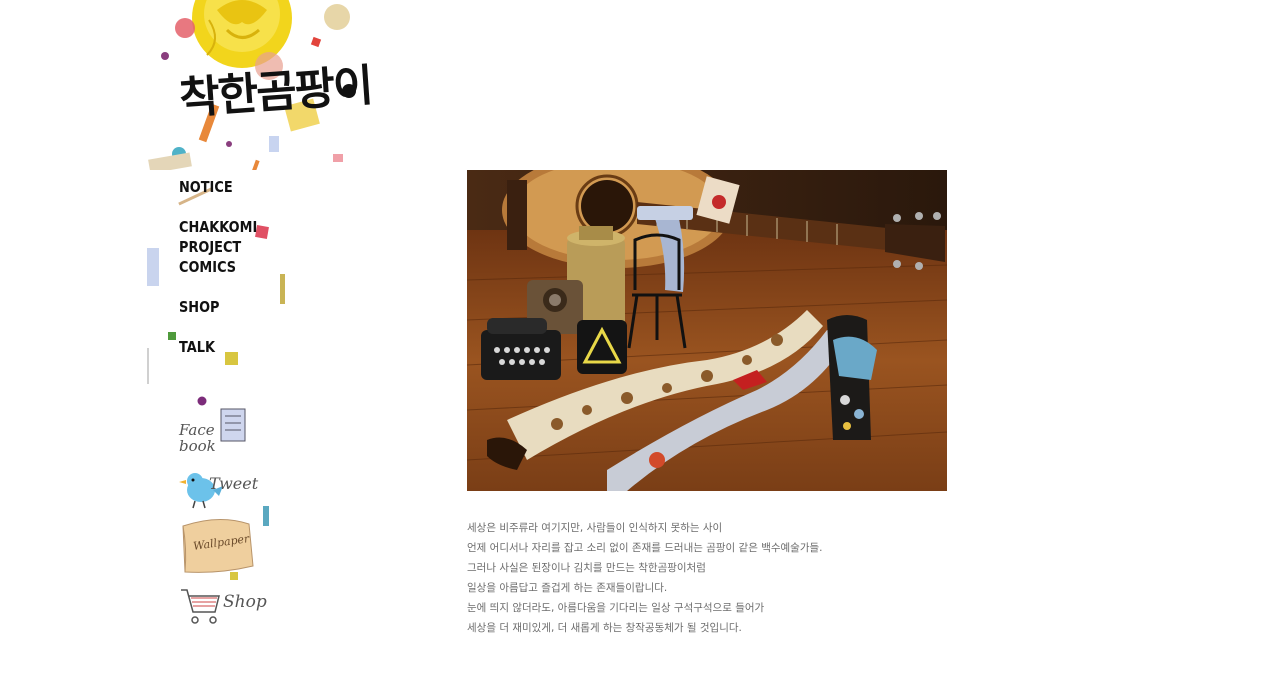 This screenshot has width=1263, height=688. I want to click on shop-cart-button: Shop, so click(223, 608).